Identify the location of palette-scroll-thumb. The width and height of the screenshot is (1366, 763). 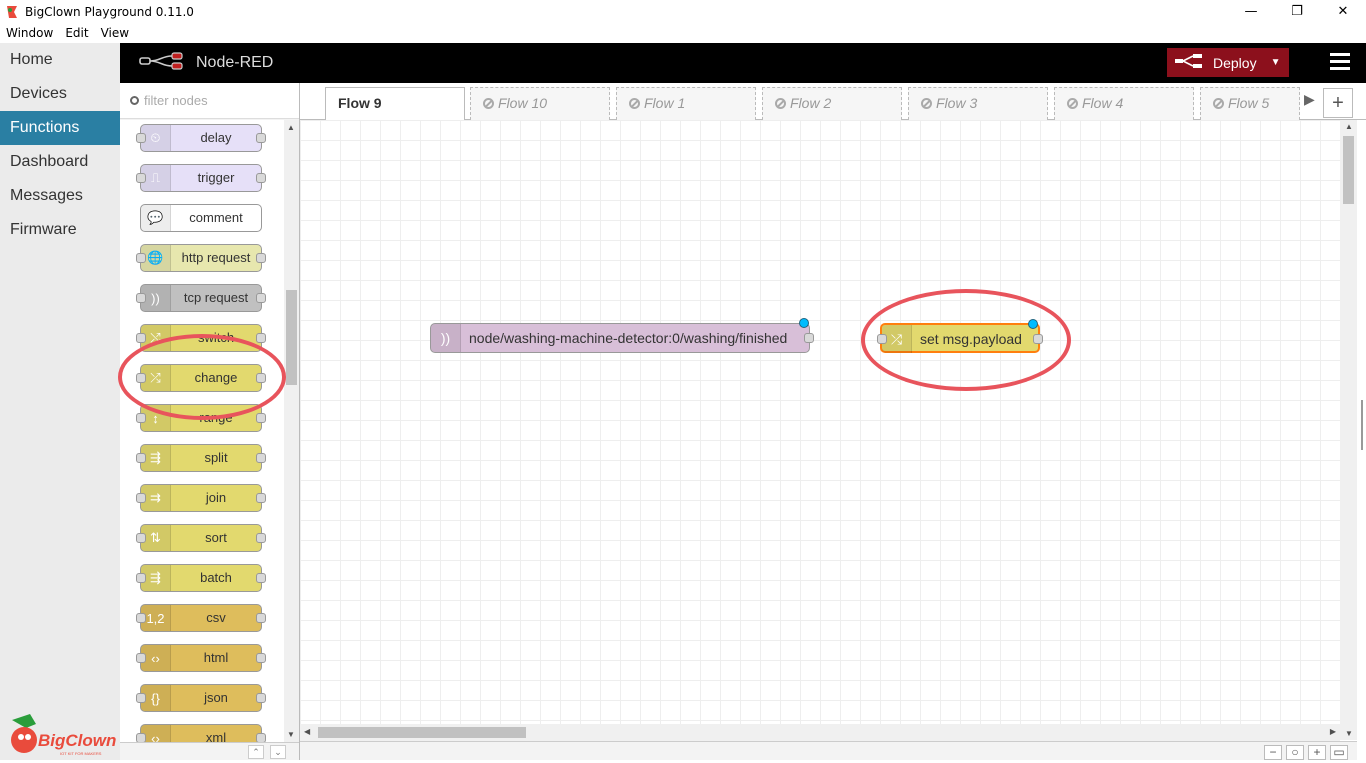
(291, 337).